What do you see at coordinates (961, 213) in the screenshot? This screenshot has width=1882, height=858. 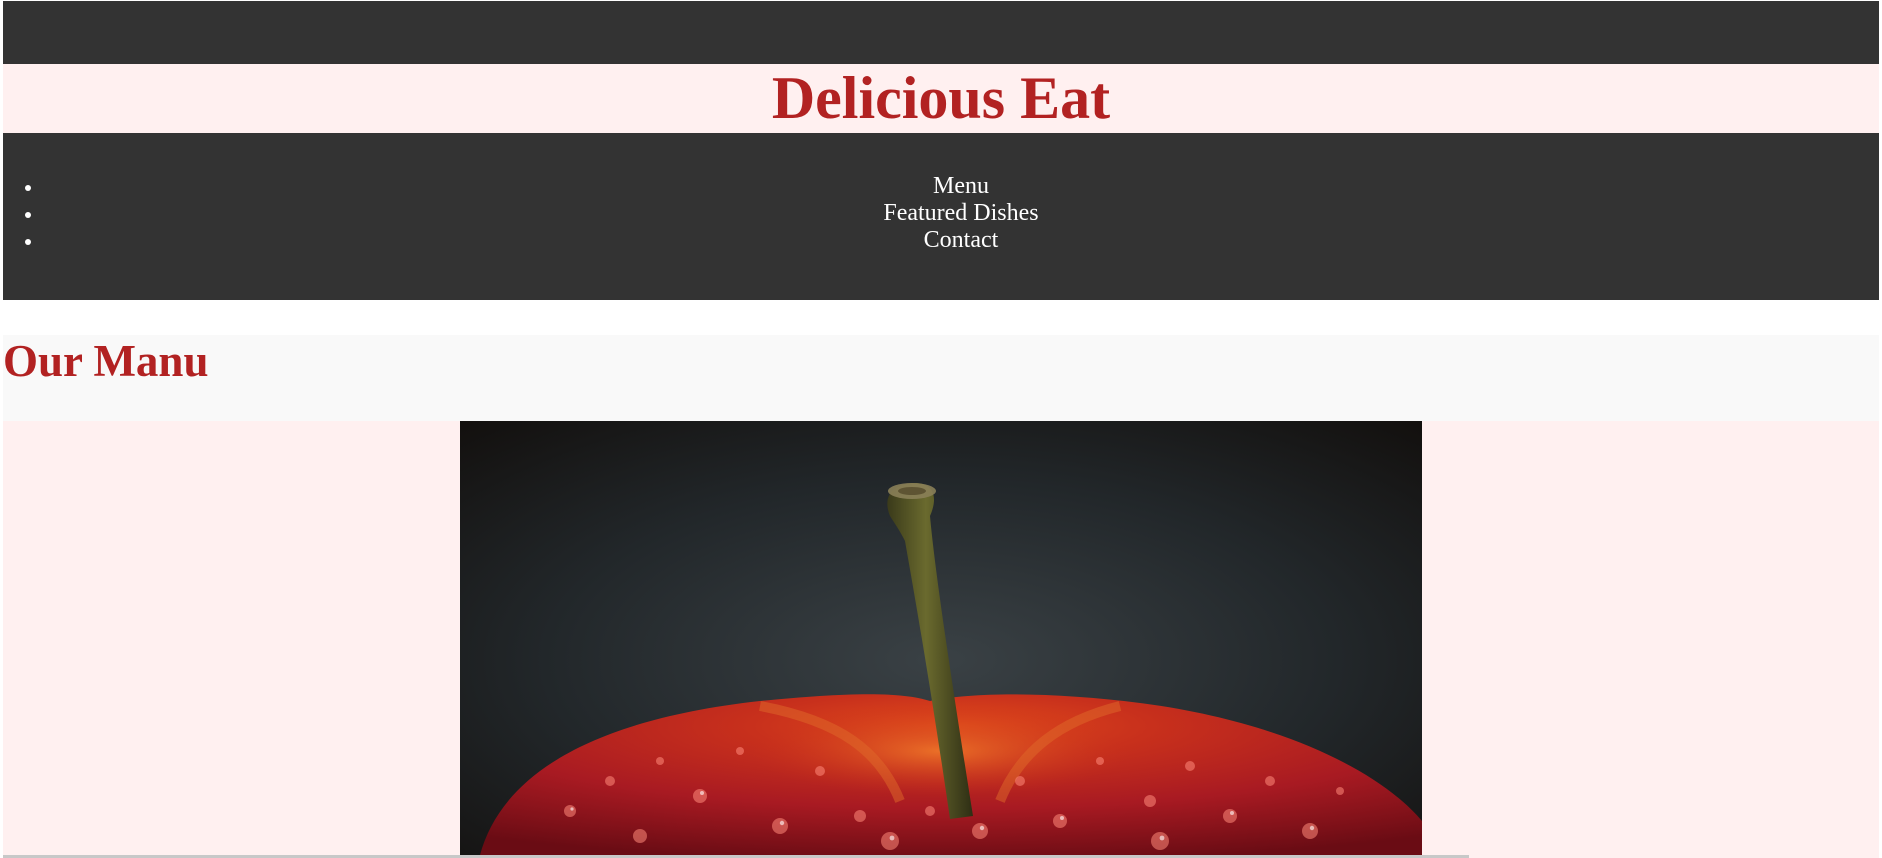 I see `nav-item-featured-dishes: Featured Dishes` at bounding box center [961, 213].